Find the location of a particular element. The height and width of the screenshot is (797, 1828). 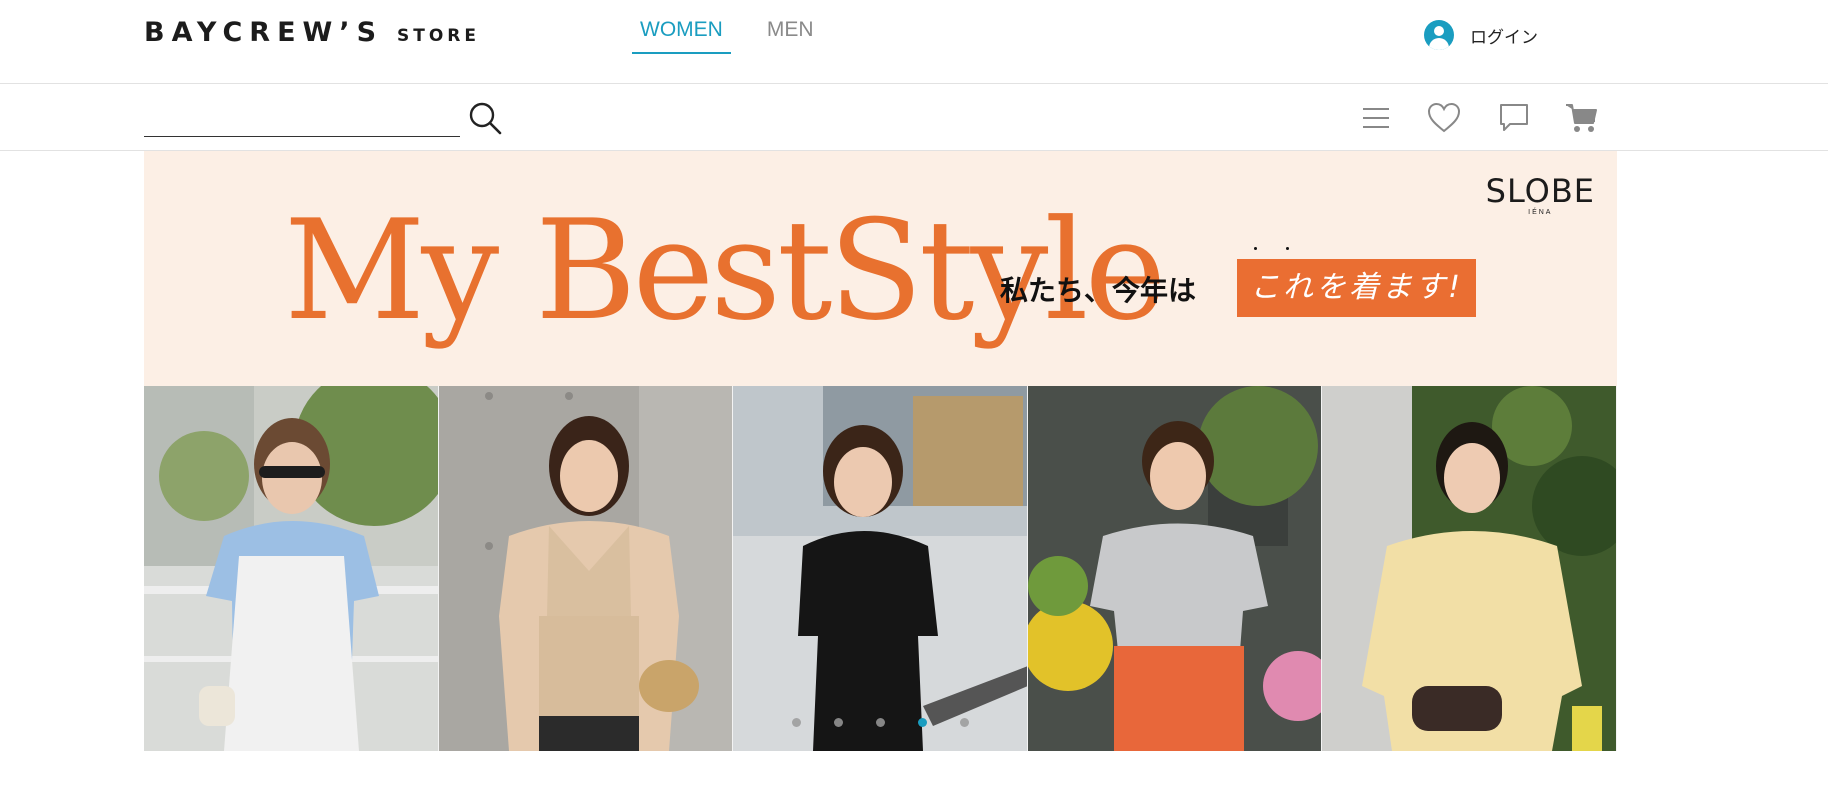

banner-tag-box: これを着ます! is located at coordinates (1356, 288).